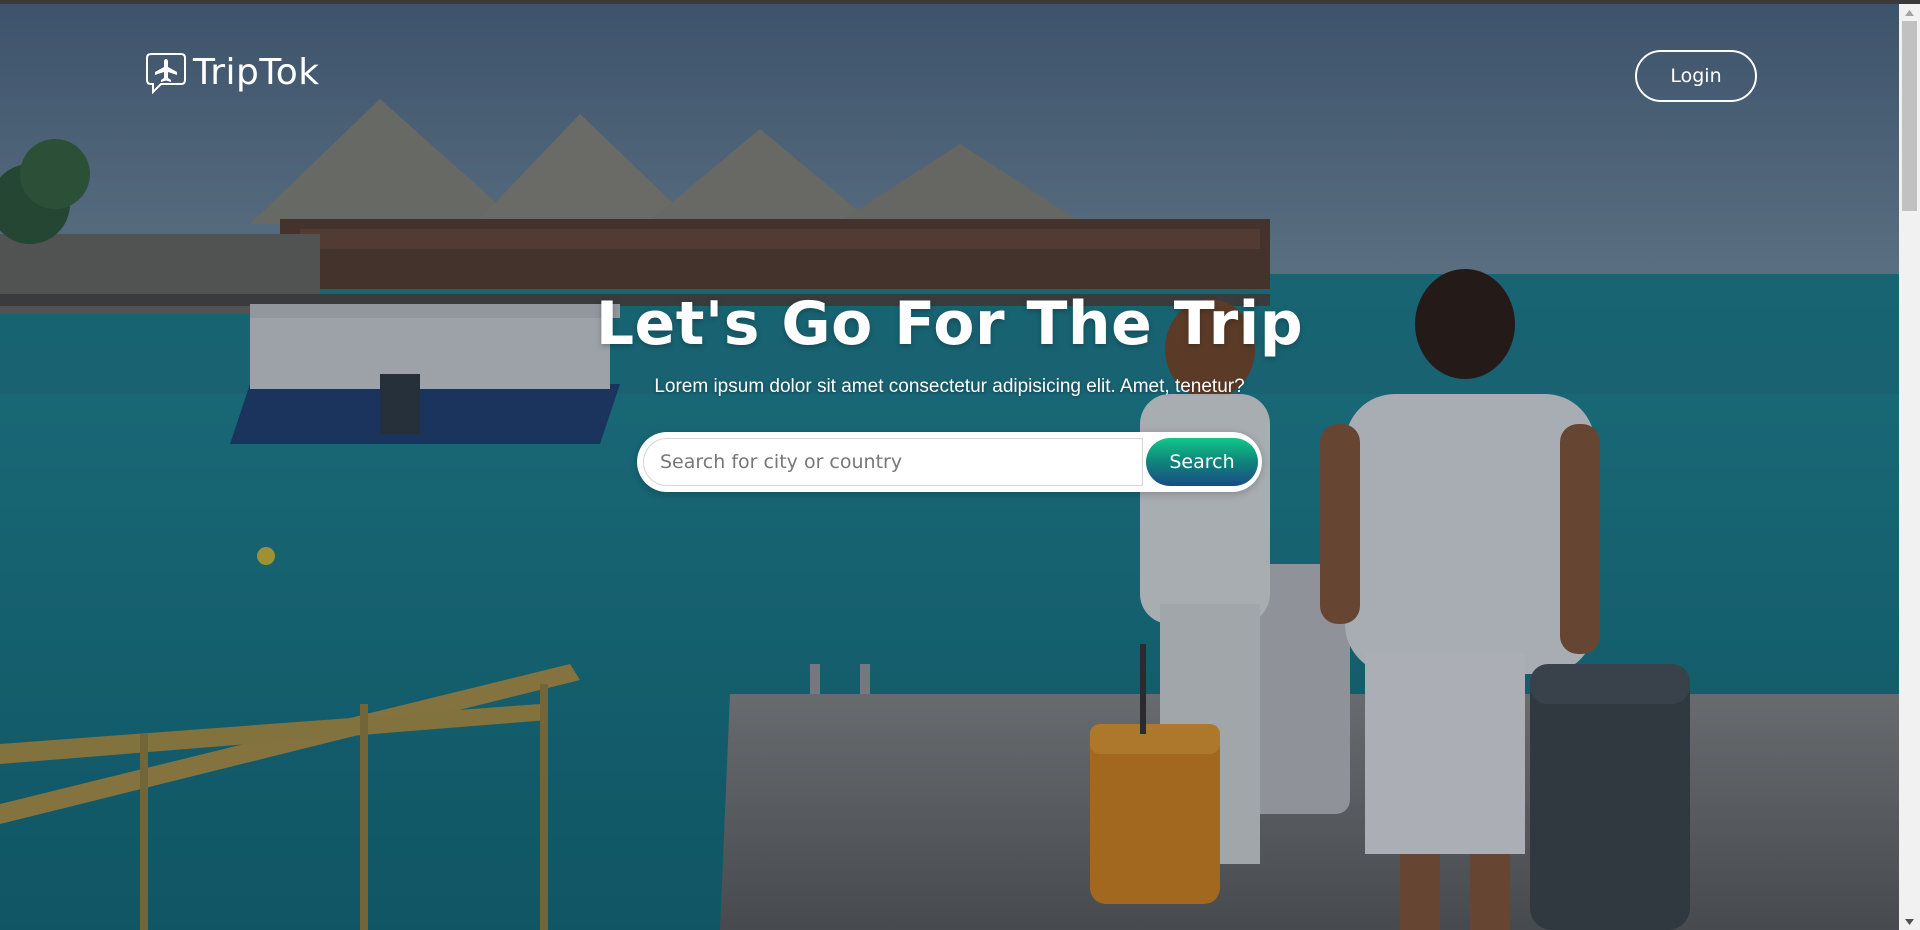 The image size is (1920, 930). What do you see at coordinates (949, 64) in the screenshot?
I see `top-navbar: TripTok Login` at bounding box center [949, 64].